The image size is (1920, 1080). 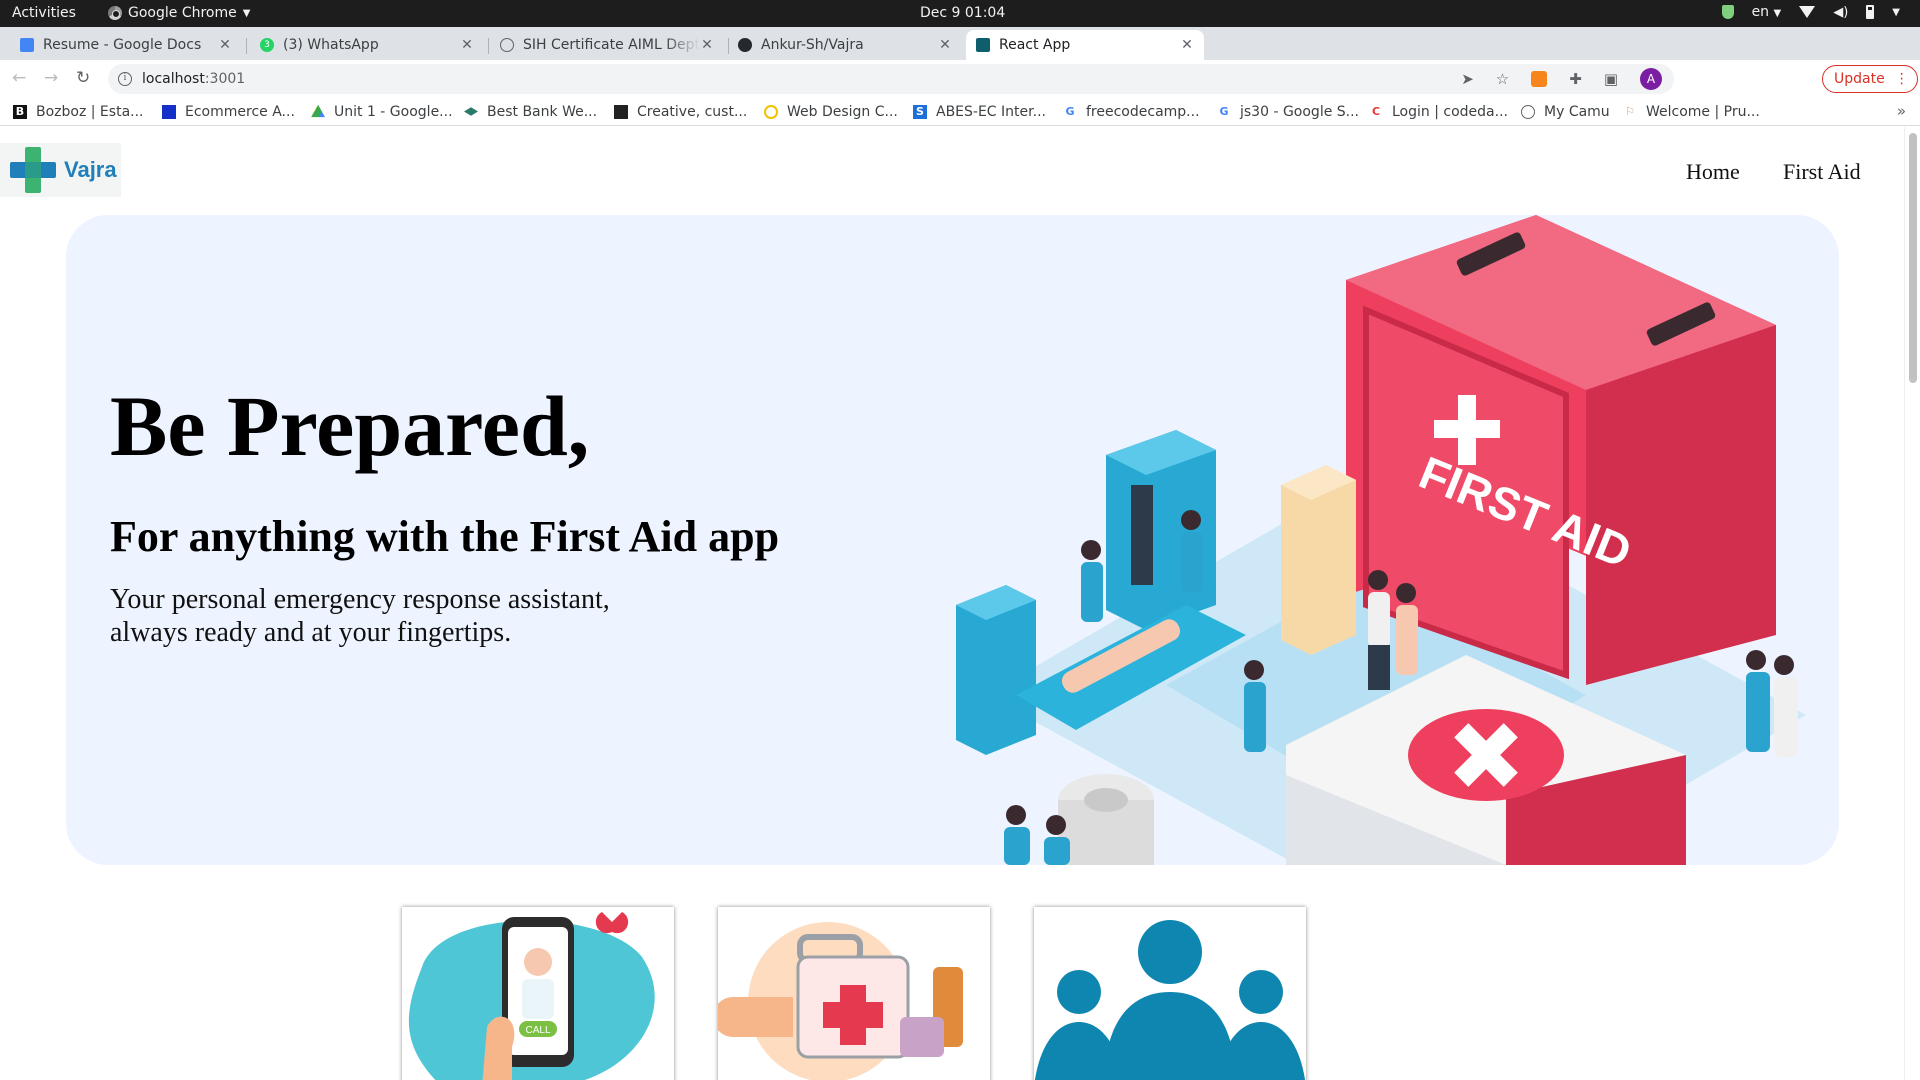 I want to click on kebab-menu-icon: ⋮, so click(x=1901, y=79).